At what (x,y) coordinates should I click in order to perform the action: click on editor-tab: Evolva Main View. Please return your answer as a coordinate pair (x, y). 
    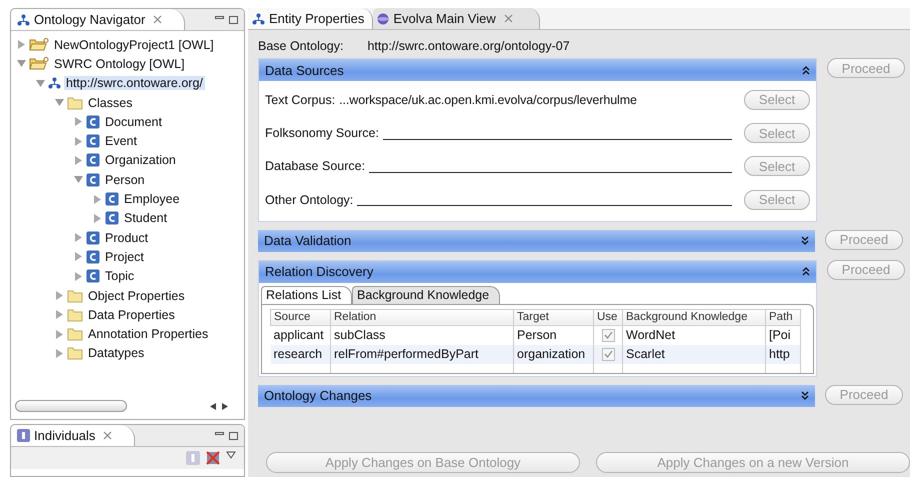
    Looking at the image, I should click on (456, 18).